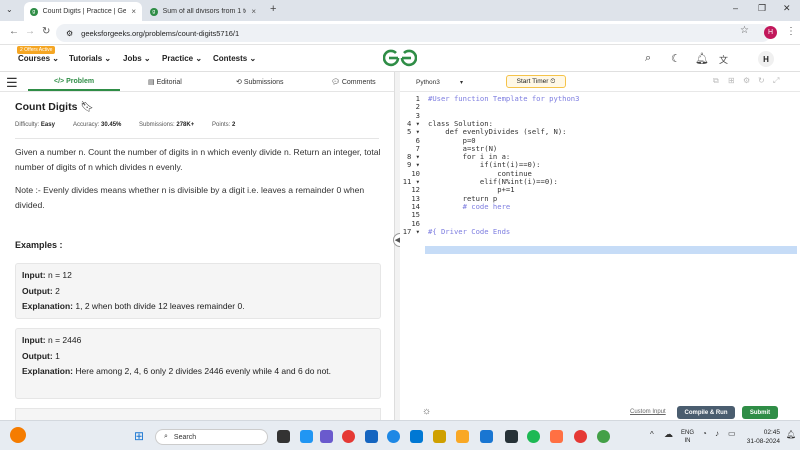 This screenshot has width=800, height=450. Describe the element at coordinates (224, 125) in the screenshot. I see `points: Points: 2` at that location.